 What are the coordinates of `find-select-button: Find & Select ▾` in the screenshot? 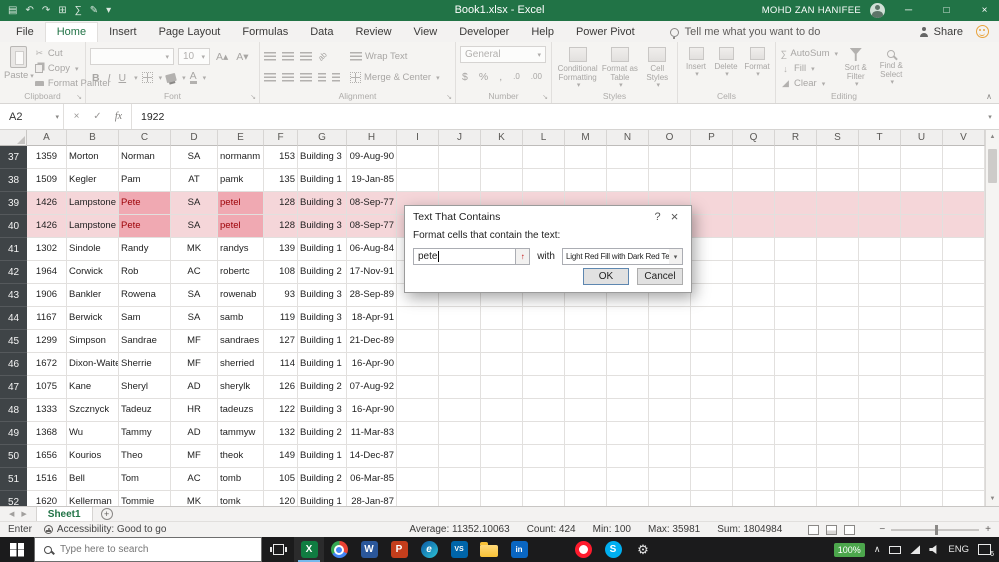 It's located at (892, 68).